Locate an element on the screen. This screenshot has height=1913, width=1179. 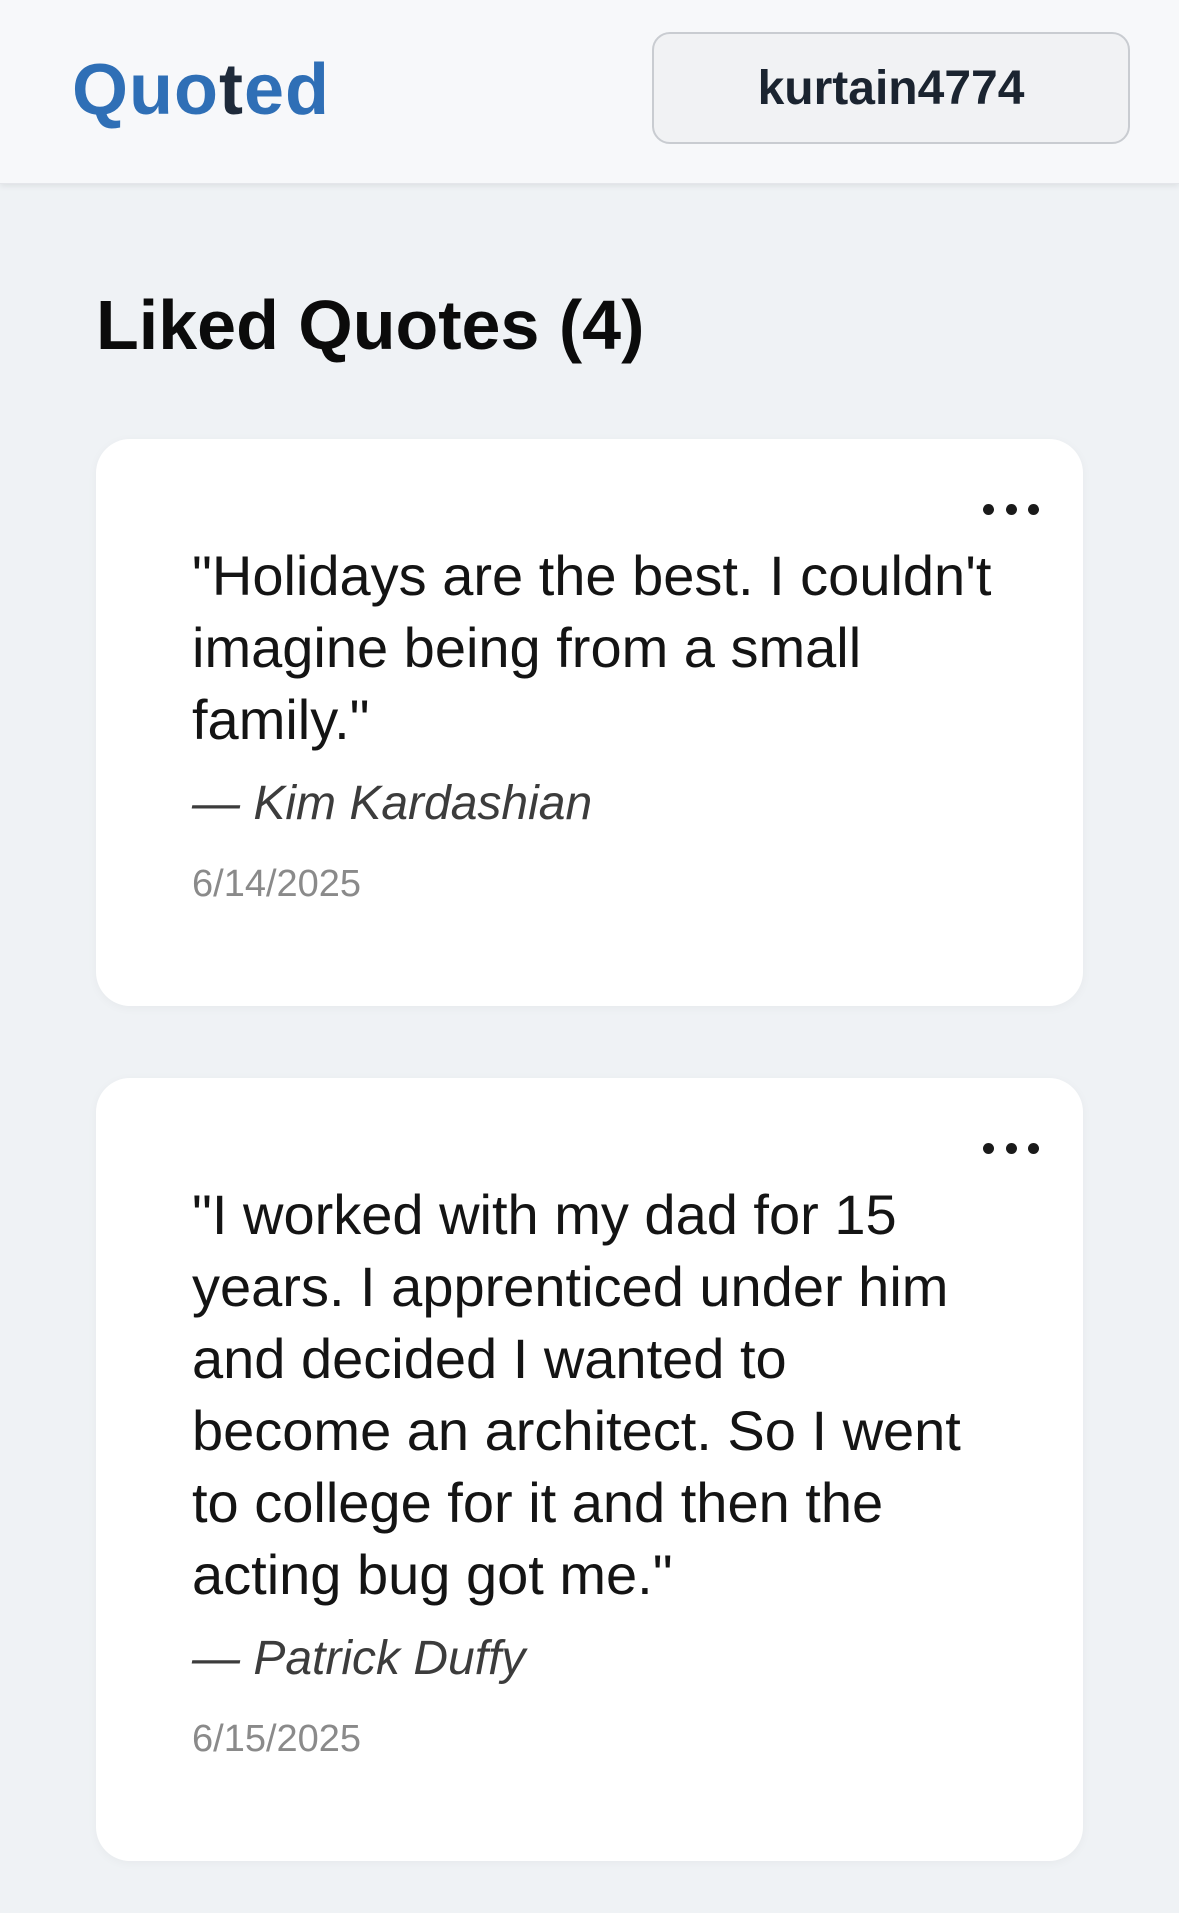
quote-date: 6/15/2025 is located at coordinates (277, 1739).